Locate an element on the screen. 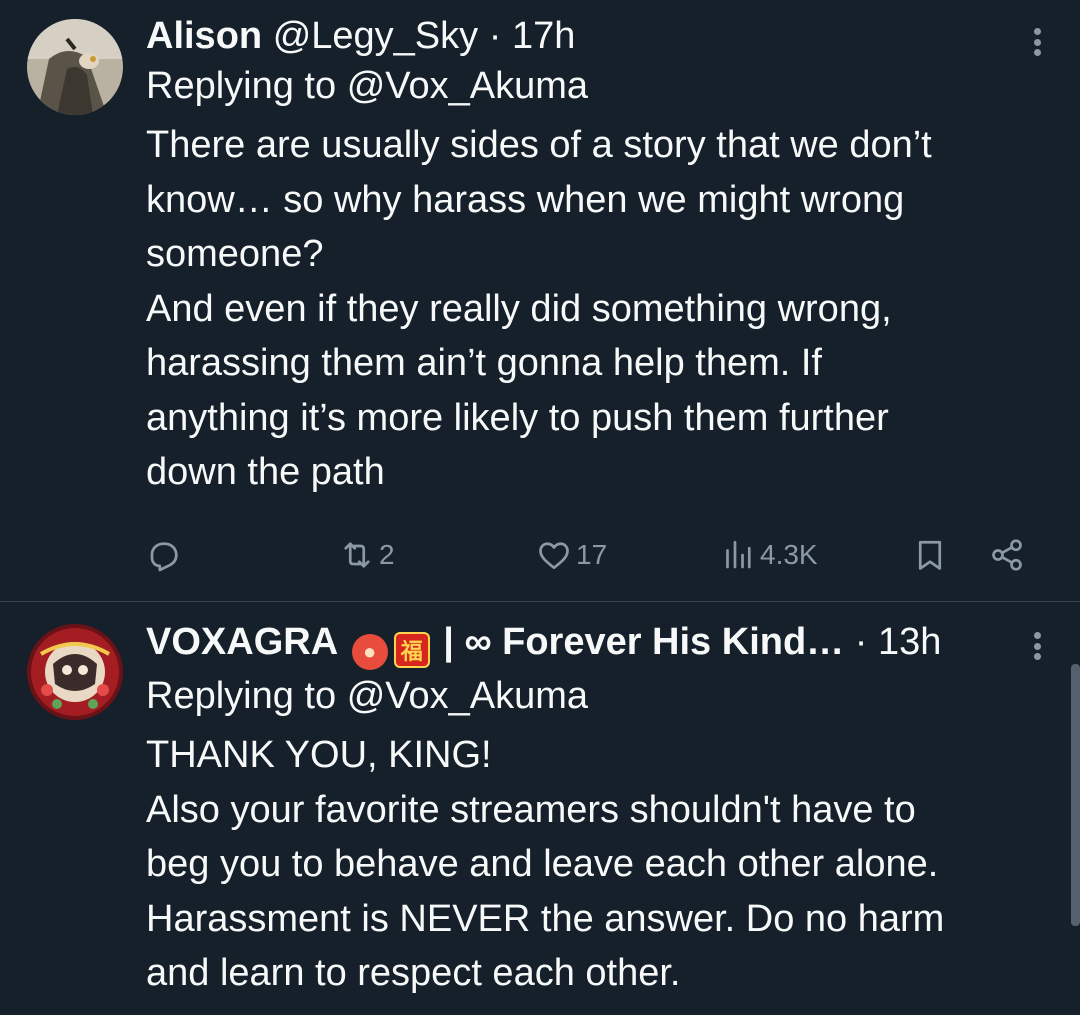  bookmark-icon is located at coordinates (930, 555).